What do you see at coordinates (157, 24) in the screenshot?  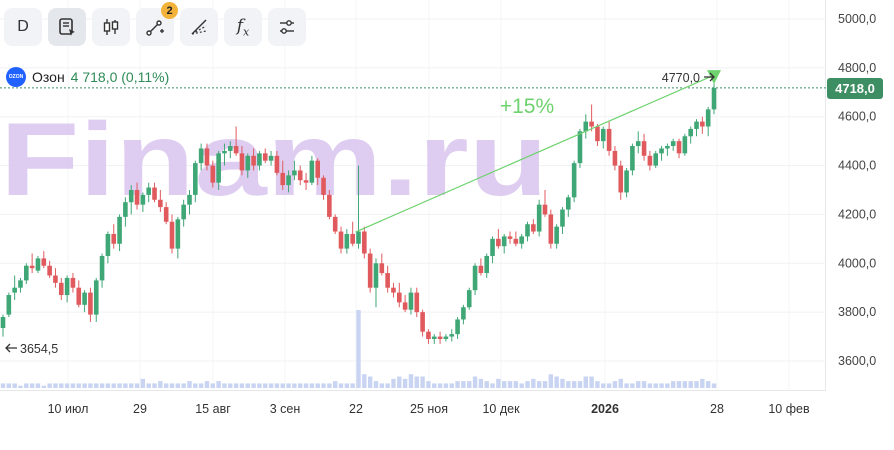 I see `drawing-tools-button: 2` at bounding box center [157, 24].